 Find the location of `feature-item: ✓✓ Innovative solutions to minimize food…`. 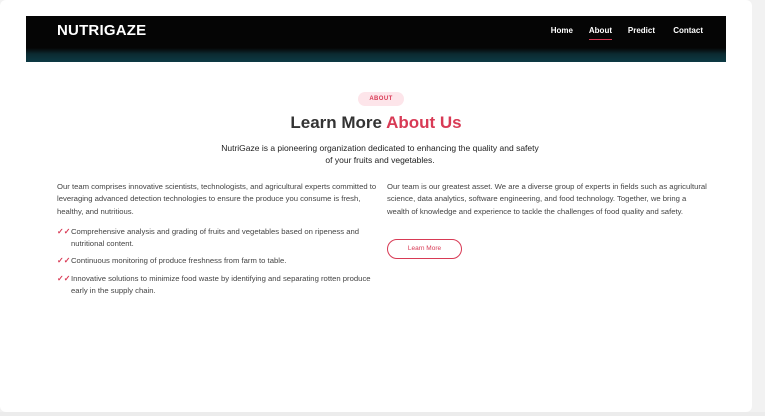

feature-item: ✓✓ Innovative solutions to minimize food… is located at coordinates (217, 285).